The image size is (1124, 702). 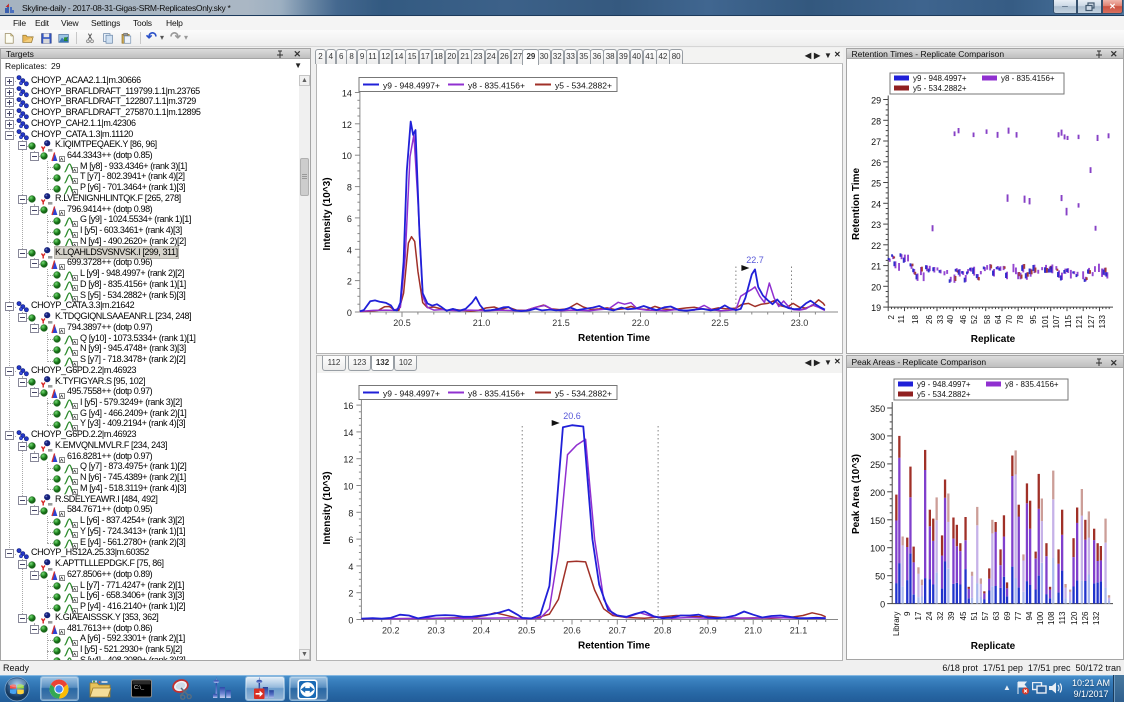 What do you see at coordinates (877, 493) in the screenshot?
I see `svg-text: 200` at bounding box center [877, 493].